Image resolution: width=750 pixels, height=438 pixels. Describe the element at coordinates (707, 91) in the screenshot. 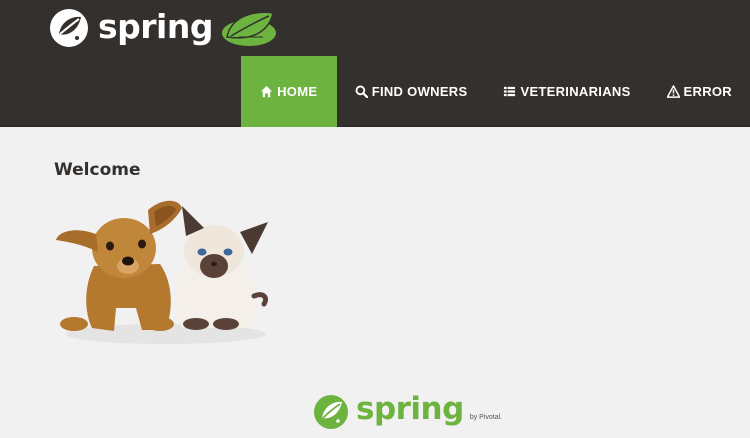

I see `nav-error-label: ERROR` at that location.